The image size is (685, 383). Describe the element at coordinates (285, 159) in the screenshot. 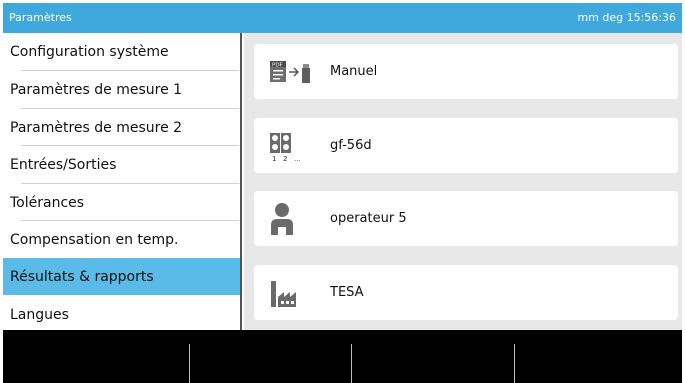

I see `svg-text: 2` at that location.